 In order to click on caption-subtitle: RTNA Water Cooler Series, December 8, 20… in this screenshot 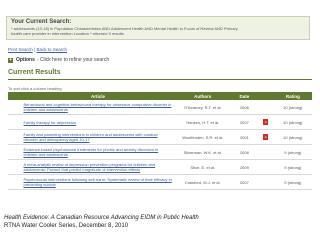, I will do `click(66, 226)`.